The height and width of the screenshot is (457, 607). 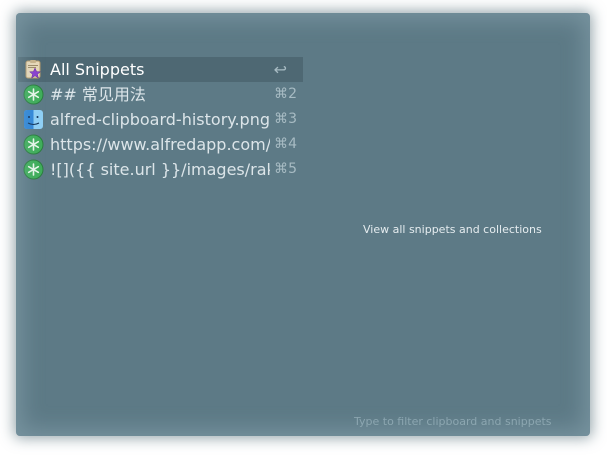 I want to click on shortcut-hint: ⌘2, so click(x=285, y=94).